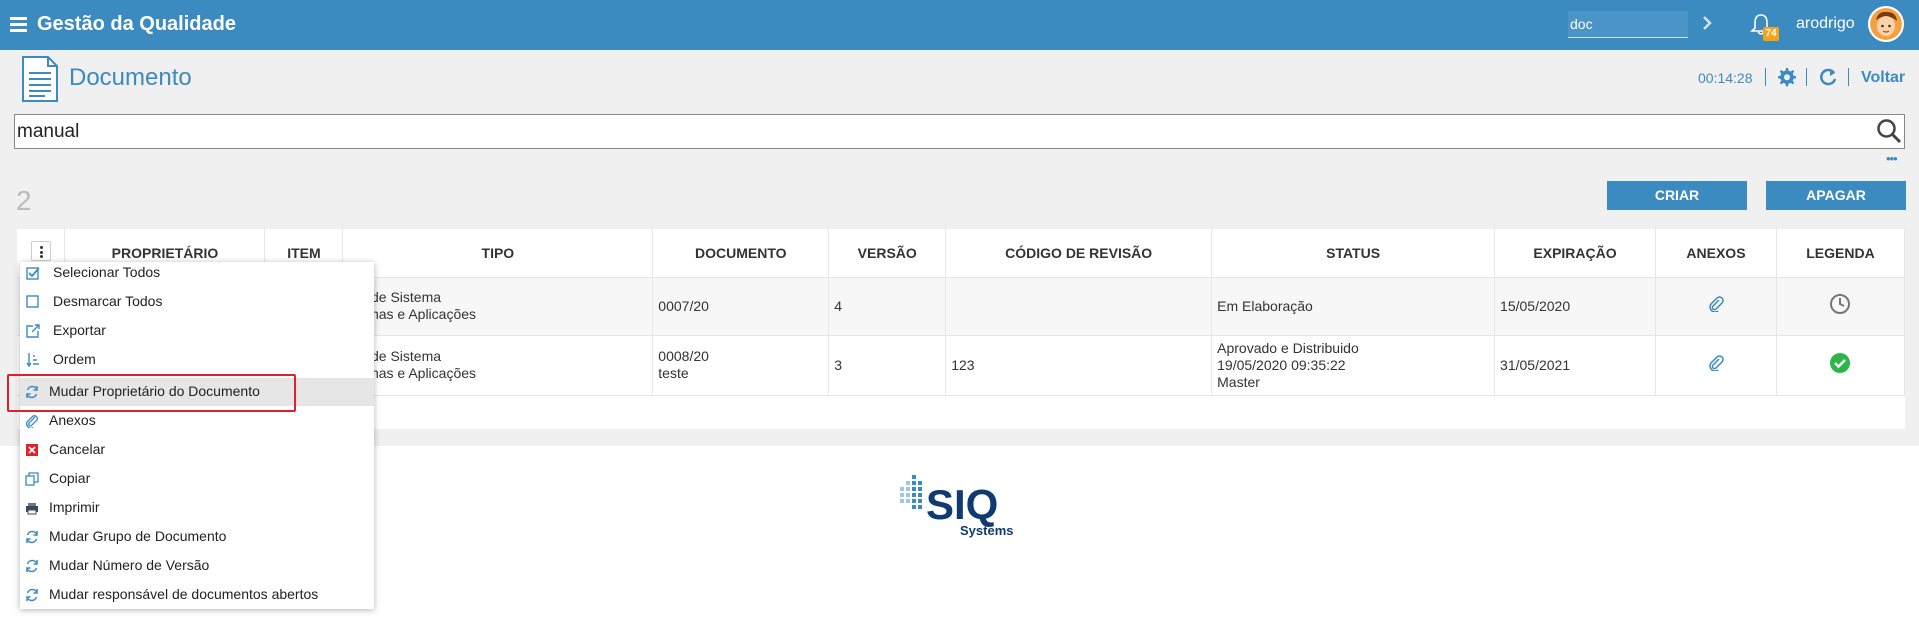  I want to click on document-number: 0007/20, so click(683, 305).